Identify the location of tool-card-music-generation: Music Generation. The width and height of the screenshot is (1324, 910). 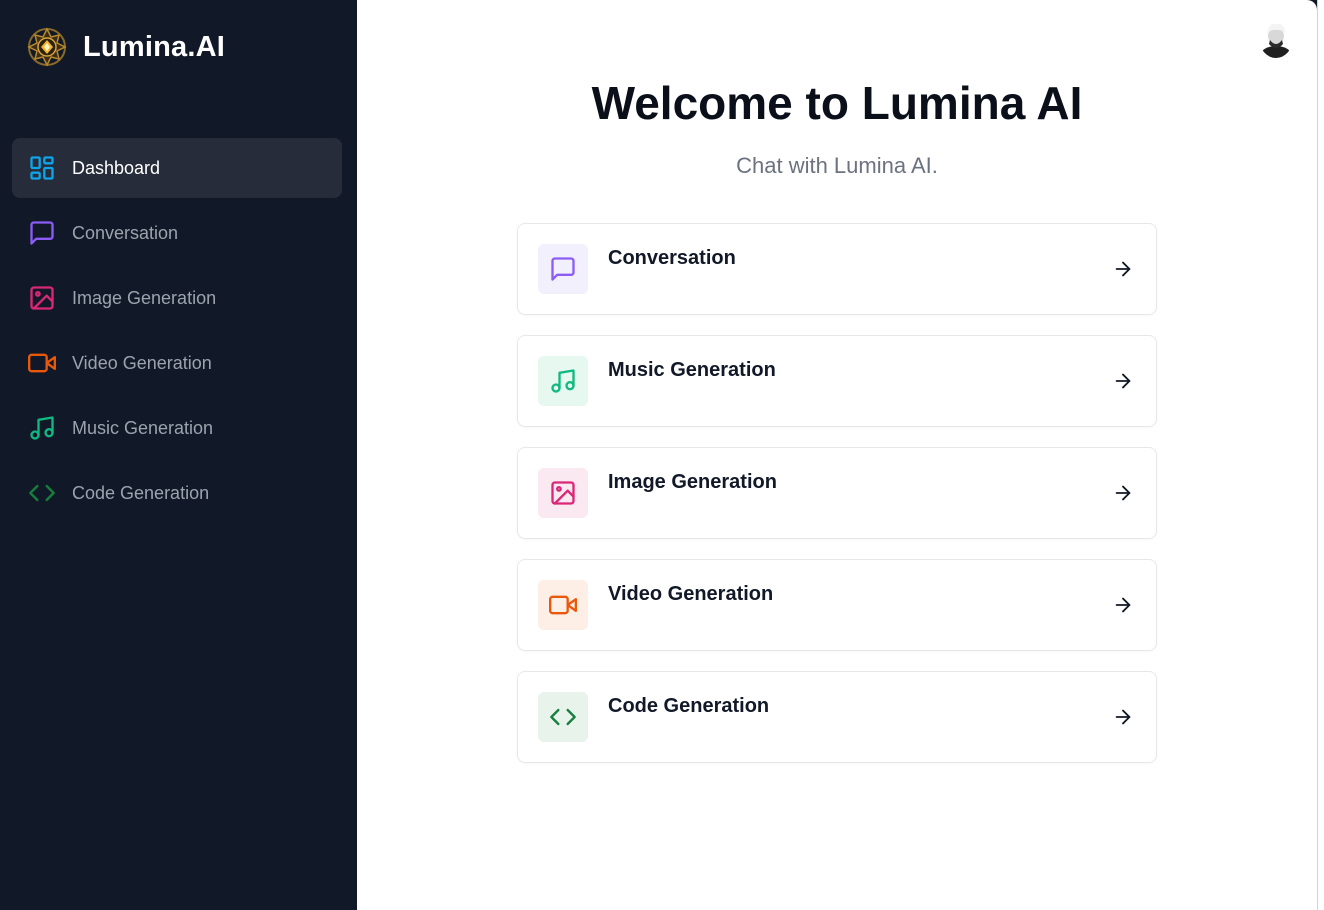
(837, 381).